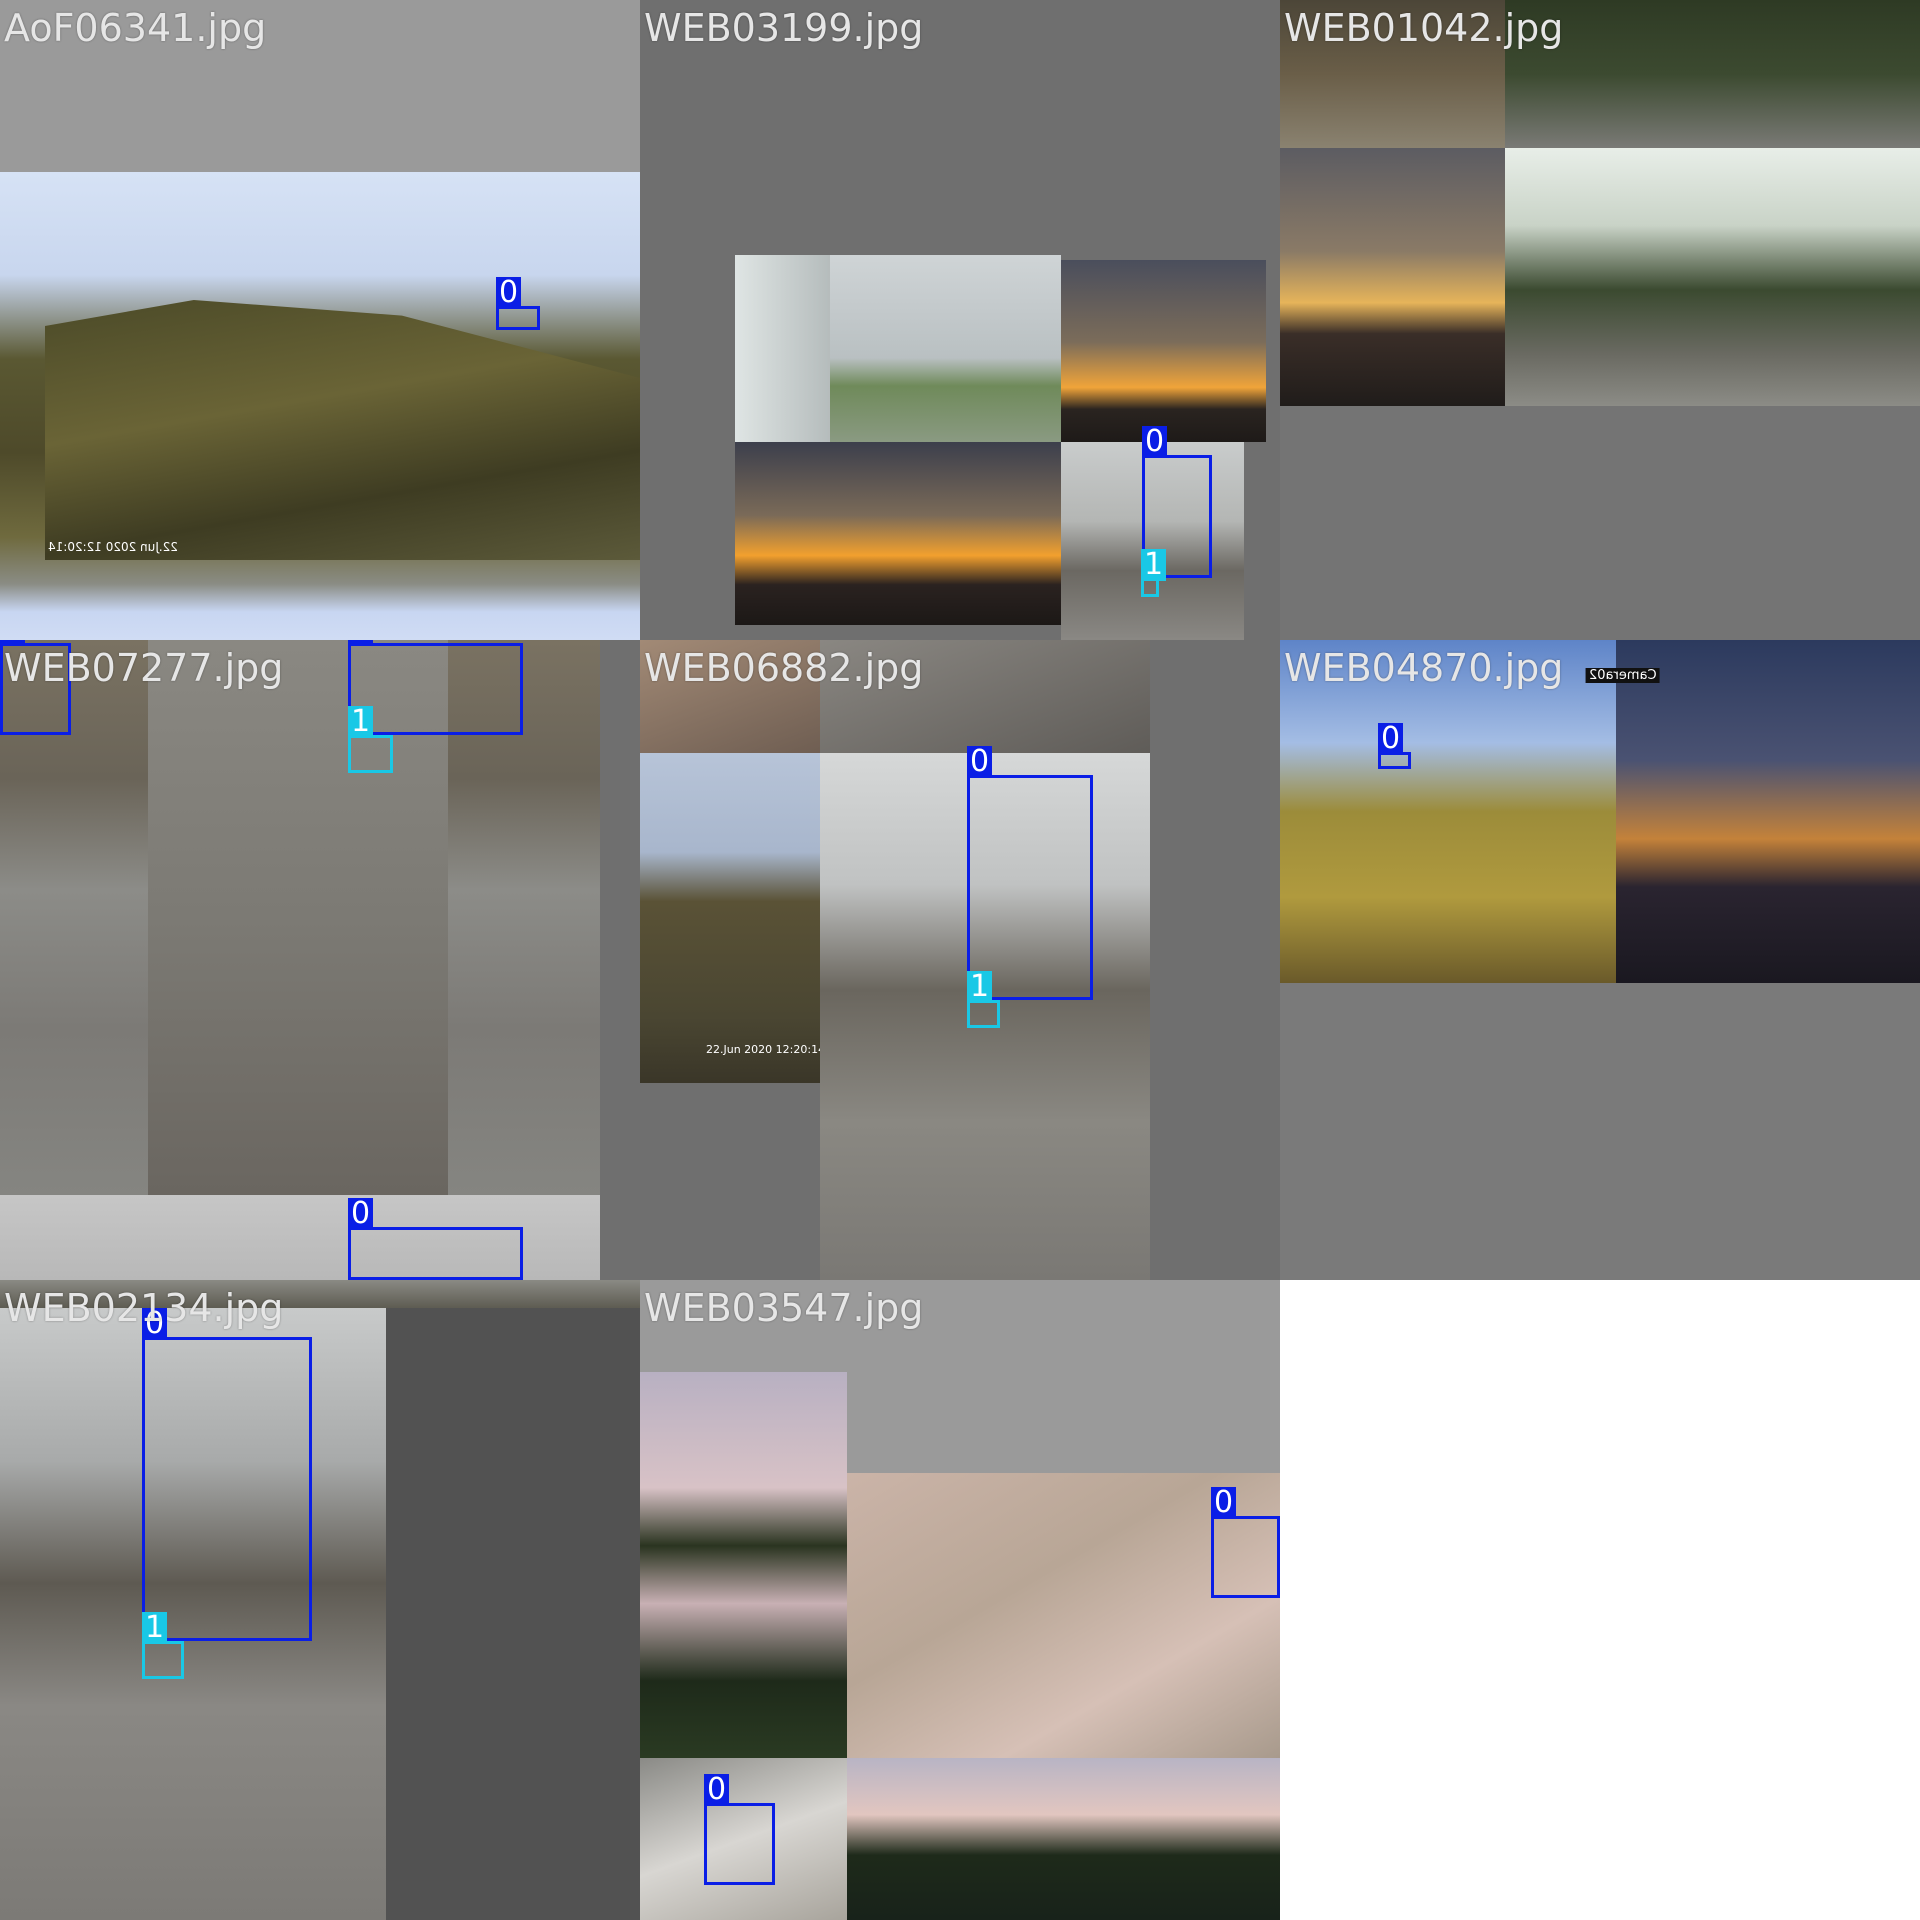 This screenshot has height=1920, width=1920. What do you see at coordinates (960, 1600) in the screenshot?
I see `mosaic-tile-8: WEB03547.jpg 0 0` at bounding box center [960, 1600].